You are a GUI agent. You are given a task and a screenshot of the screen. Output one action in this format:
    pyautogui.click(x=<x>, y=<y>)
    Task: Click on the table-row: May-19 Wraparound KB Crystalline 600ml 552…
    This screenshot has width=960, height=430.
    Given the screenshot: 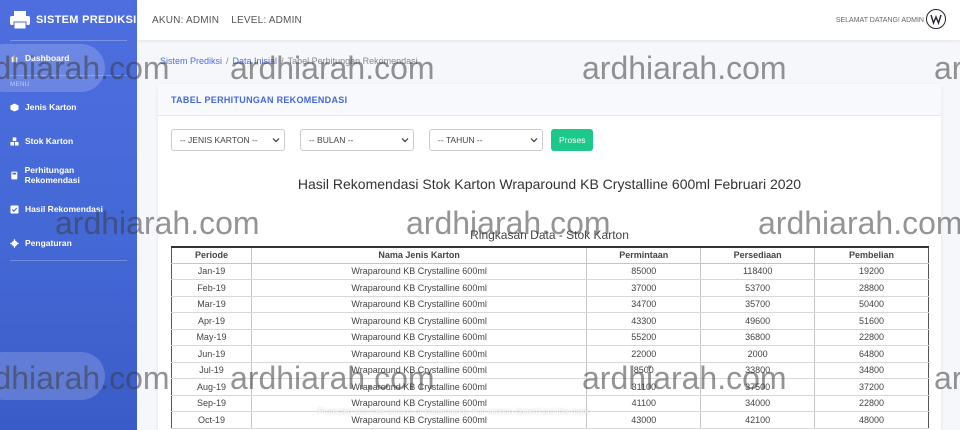 What is the action you would take?
    pyautogui.click(x=550, y=337)
    